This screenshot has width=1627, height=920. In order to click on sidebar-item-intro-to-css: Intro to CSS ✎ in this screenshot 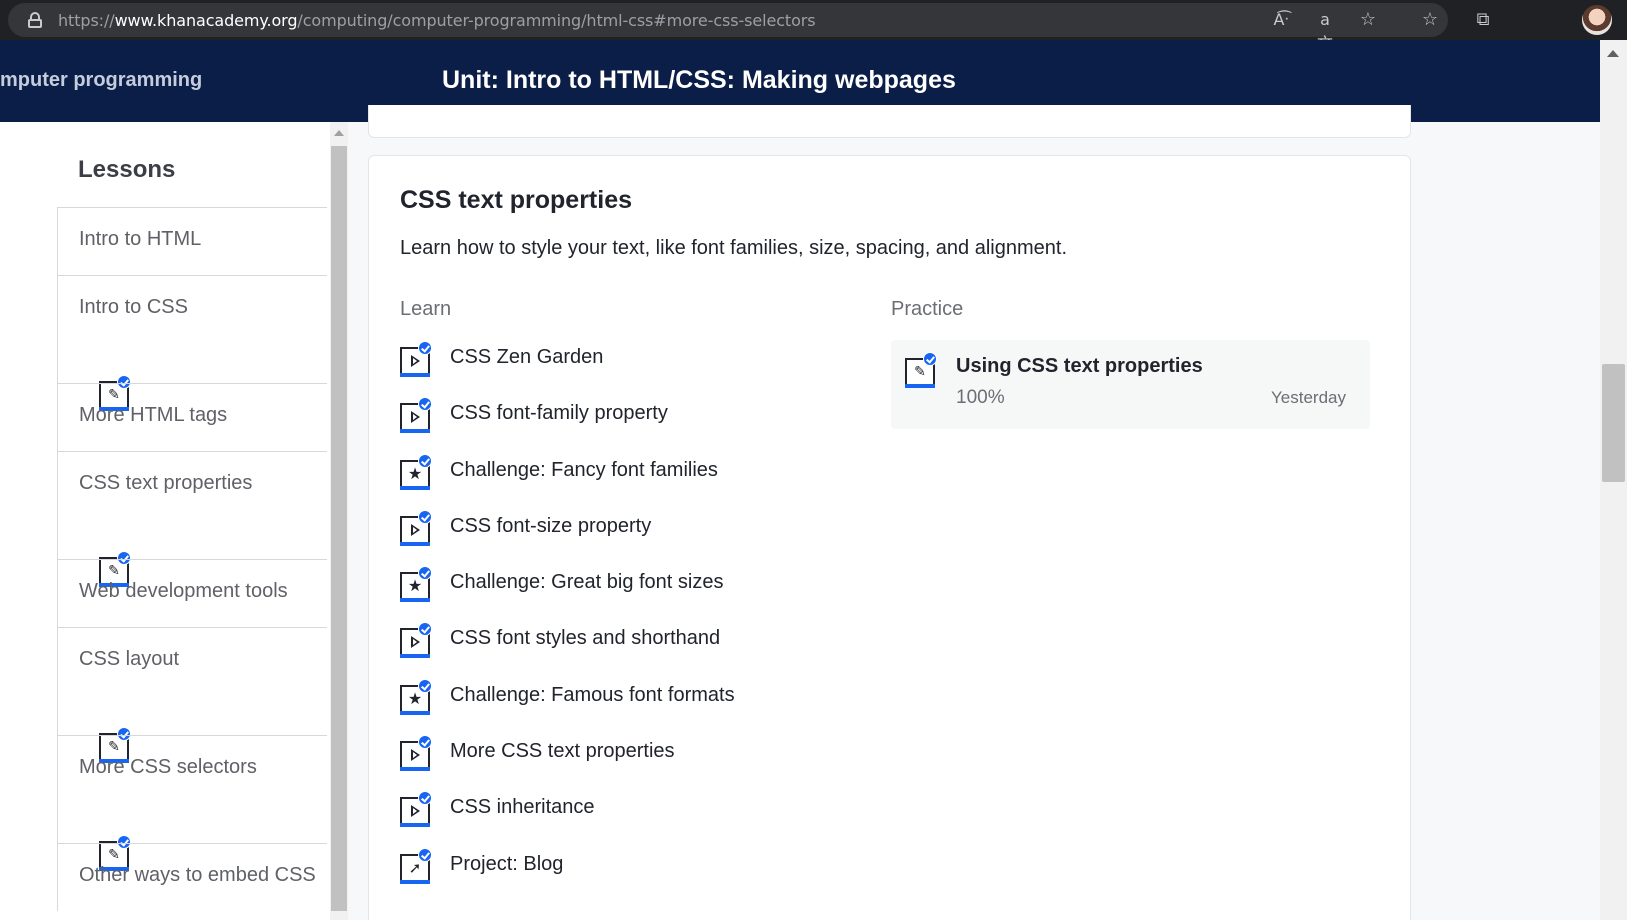, I will do `click(192, 343)`.